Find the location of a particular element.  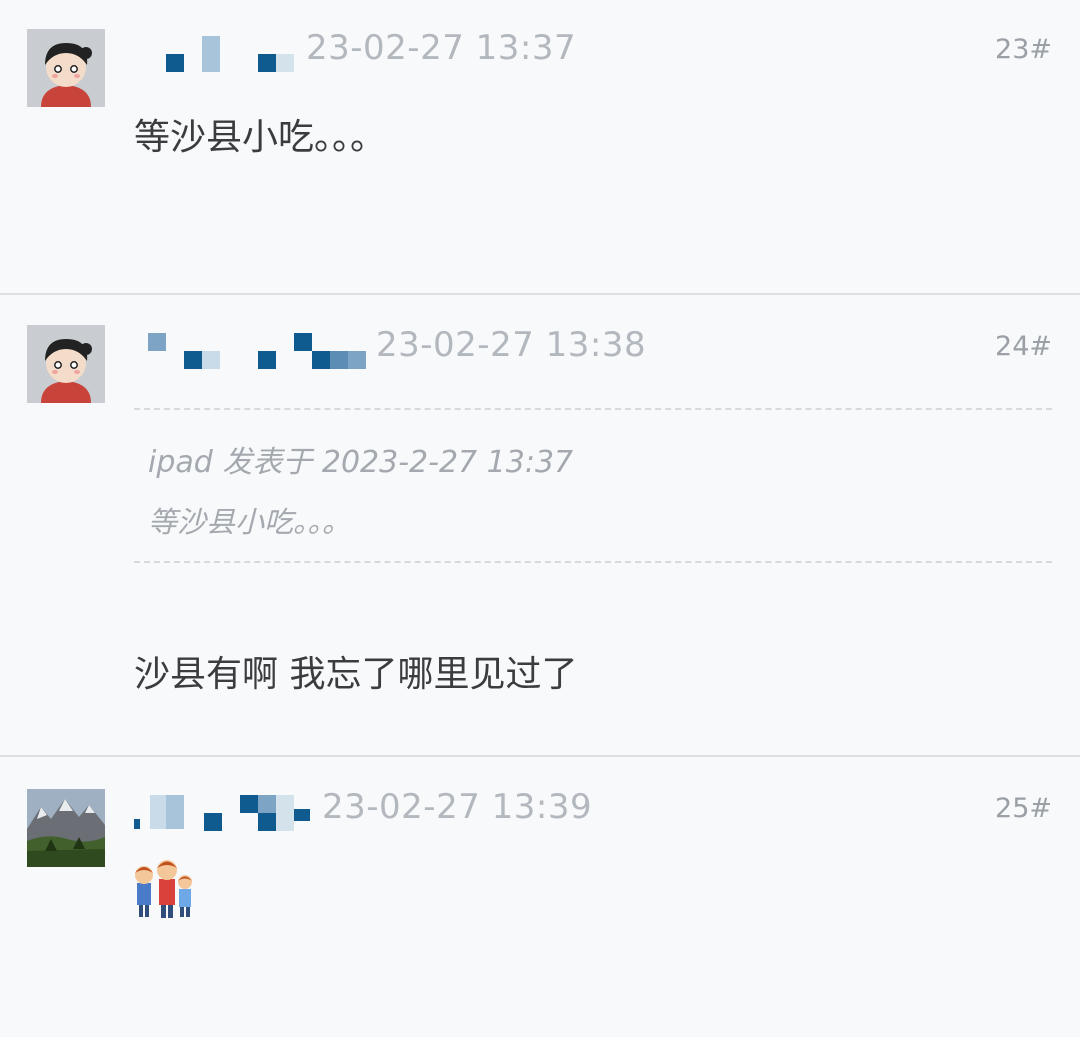

quote-text: 等沙县小吃。。。 is located at coordinates (250, 522).